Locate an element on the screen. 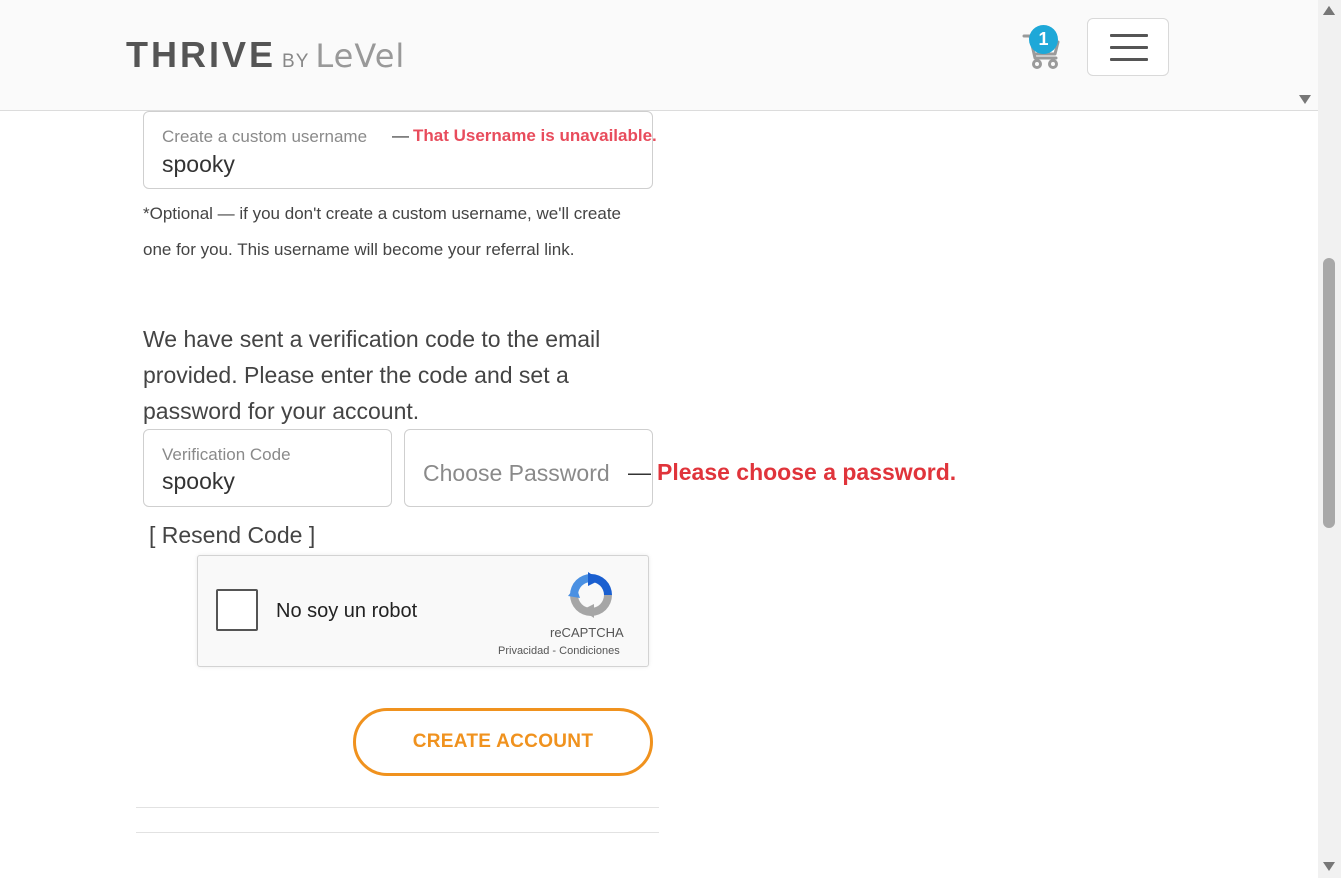 This screenshot has height=878, width=1341. page-scrollbar is located at coordinates (1329, 439).